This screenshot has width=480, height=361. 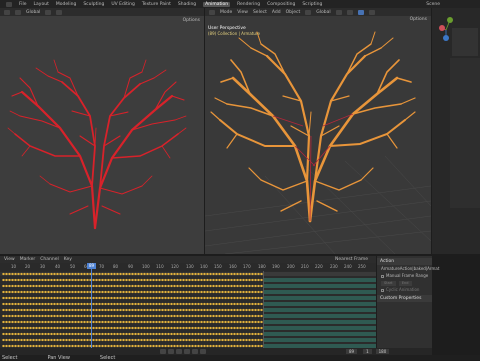 What do you see at coordinates (404, 261) in the screenshot?
I see `action-section-title: Action` at bounding box center [404, 261].